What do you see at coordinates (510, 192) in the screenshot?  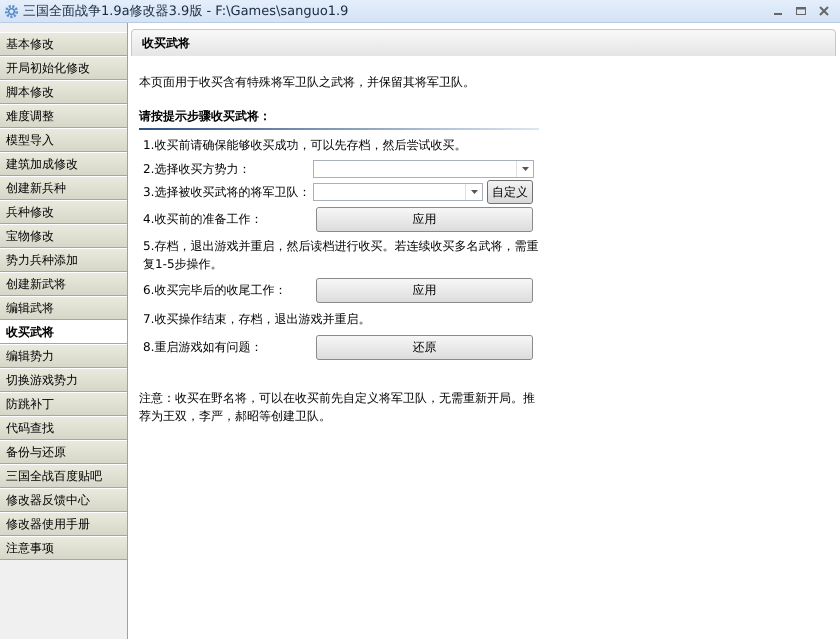 I see `custom-button: 自定义` at bounding box center [510, 192].